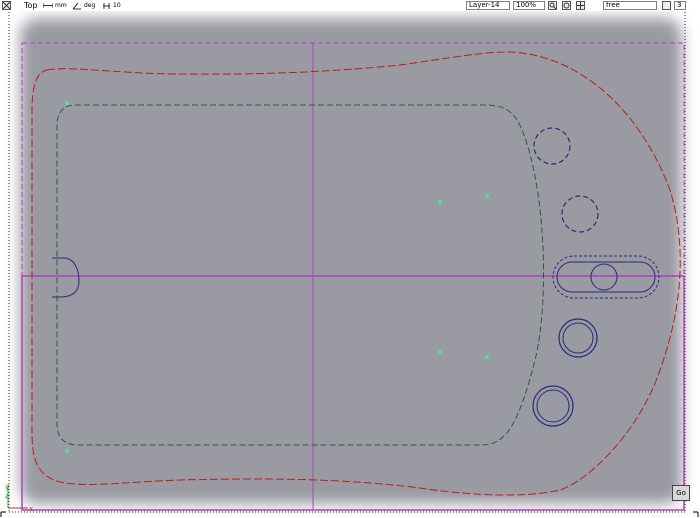 The height and width of the screenshot is (518, 700). Describe the element at coordinates (580, 5) in the screenshot. I see `pan-icon` at that location.